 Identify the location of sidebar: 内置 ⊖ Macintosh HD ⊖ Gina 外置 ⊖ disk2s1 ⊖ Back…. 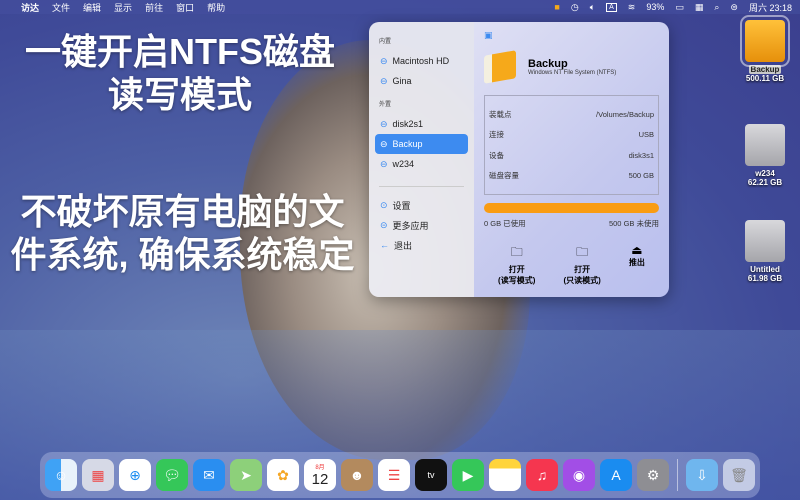
(421, 159).